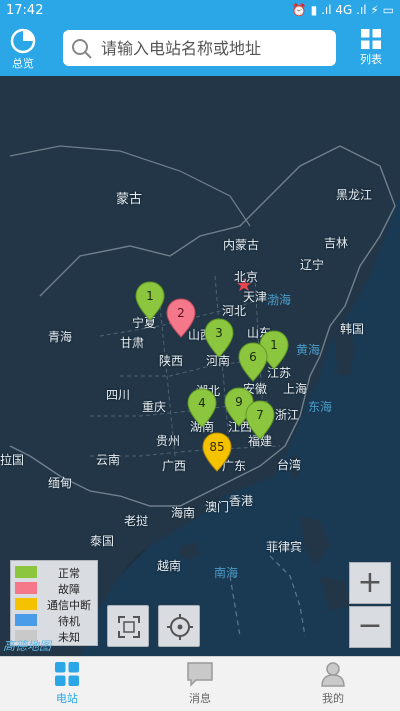 The width and height of the screenshot is (400, 711). Describe the element at coordinates (183, 513) in the screenshot. I see `map-label: 海南` at that location.